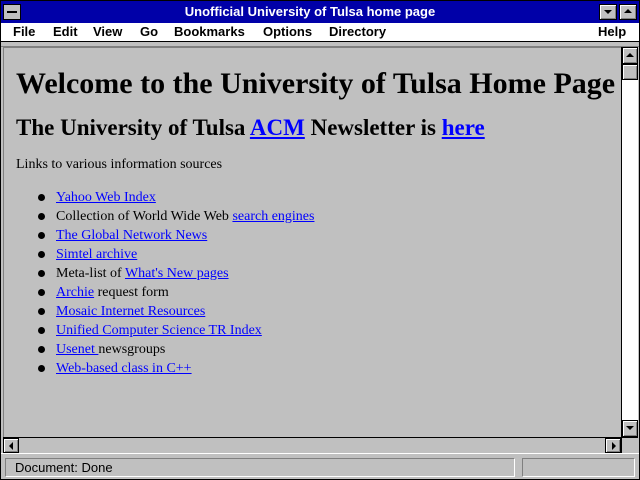  Describe the element at coordinates (131, 292) in the screenshot. I see `link-suffix: request form` at that location.